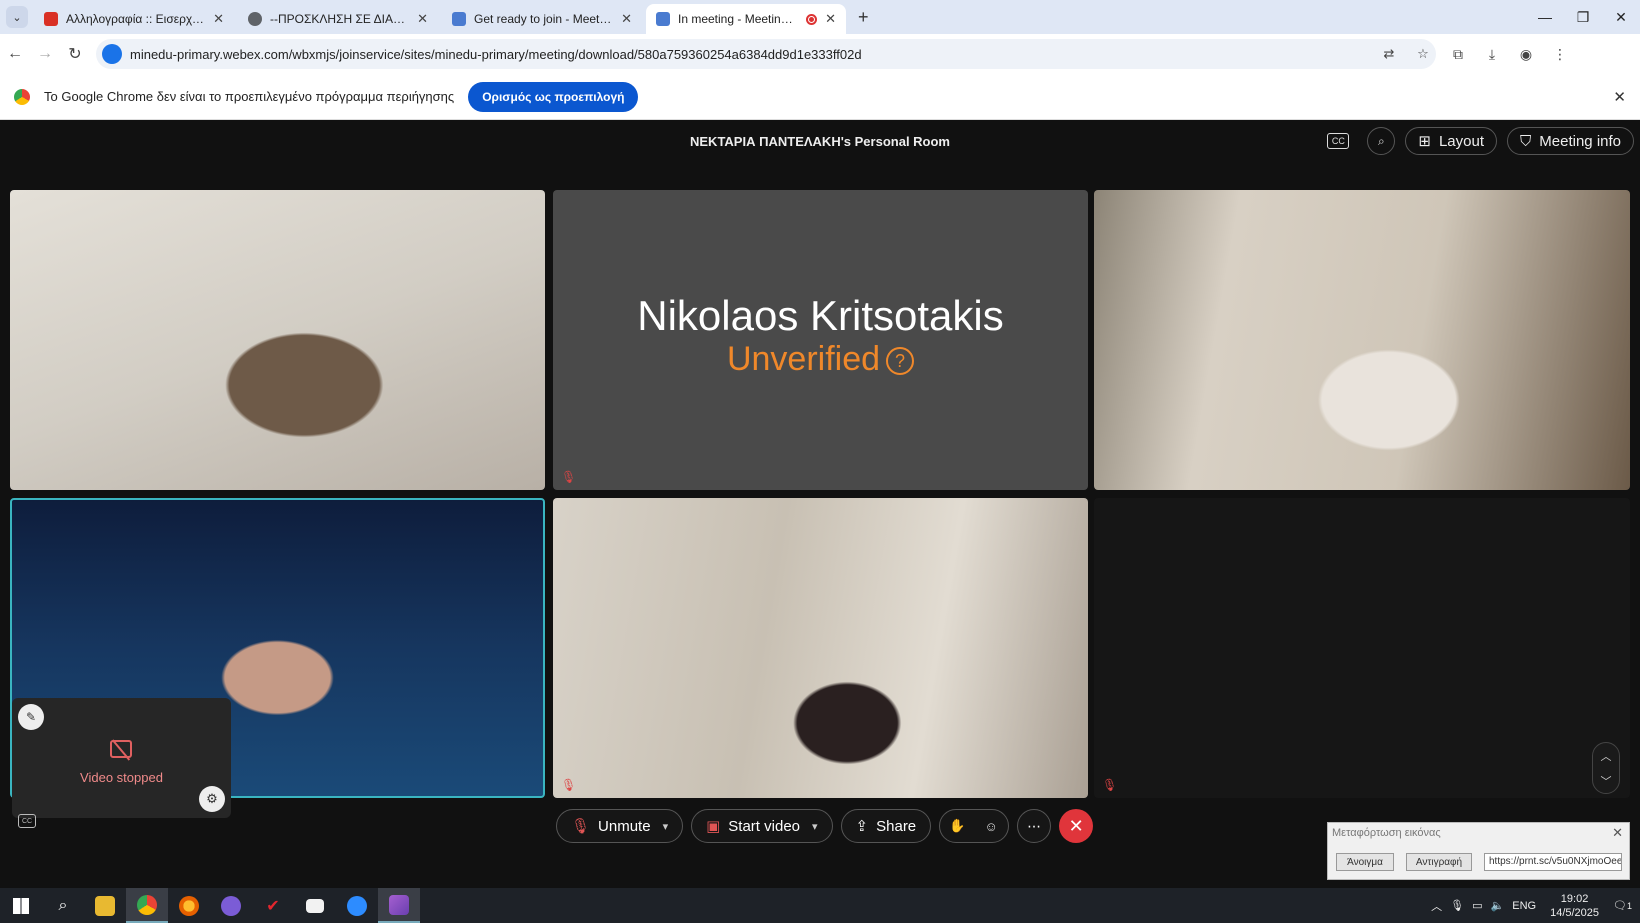  Describe the element at coordinates (212, 799) in the screenshot. I see `gear-icon: ⚙` at that location.